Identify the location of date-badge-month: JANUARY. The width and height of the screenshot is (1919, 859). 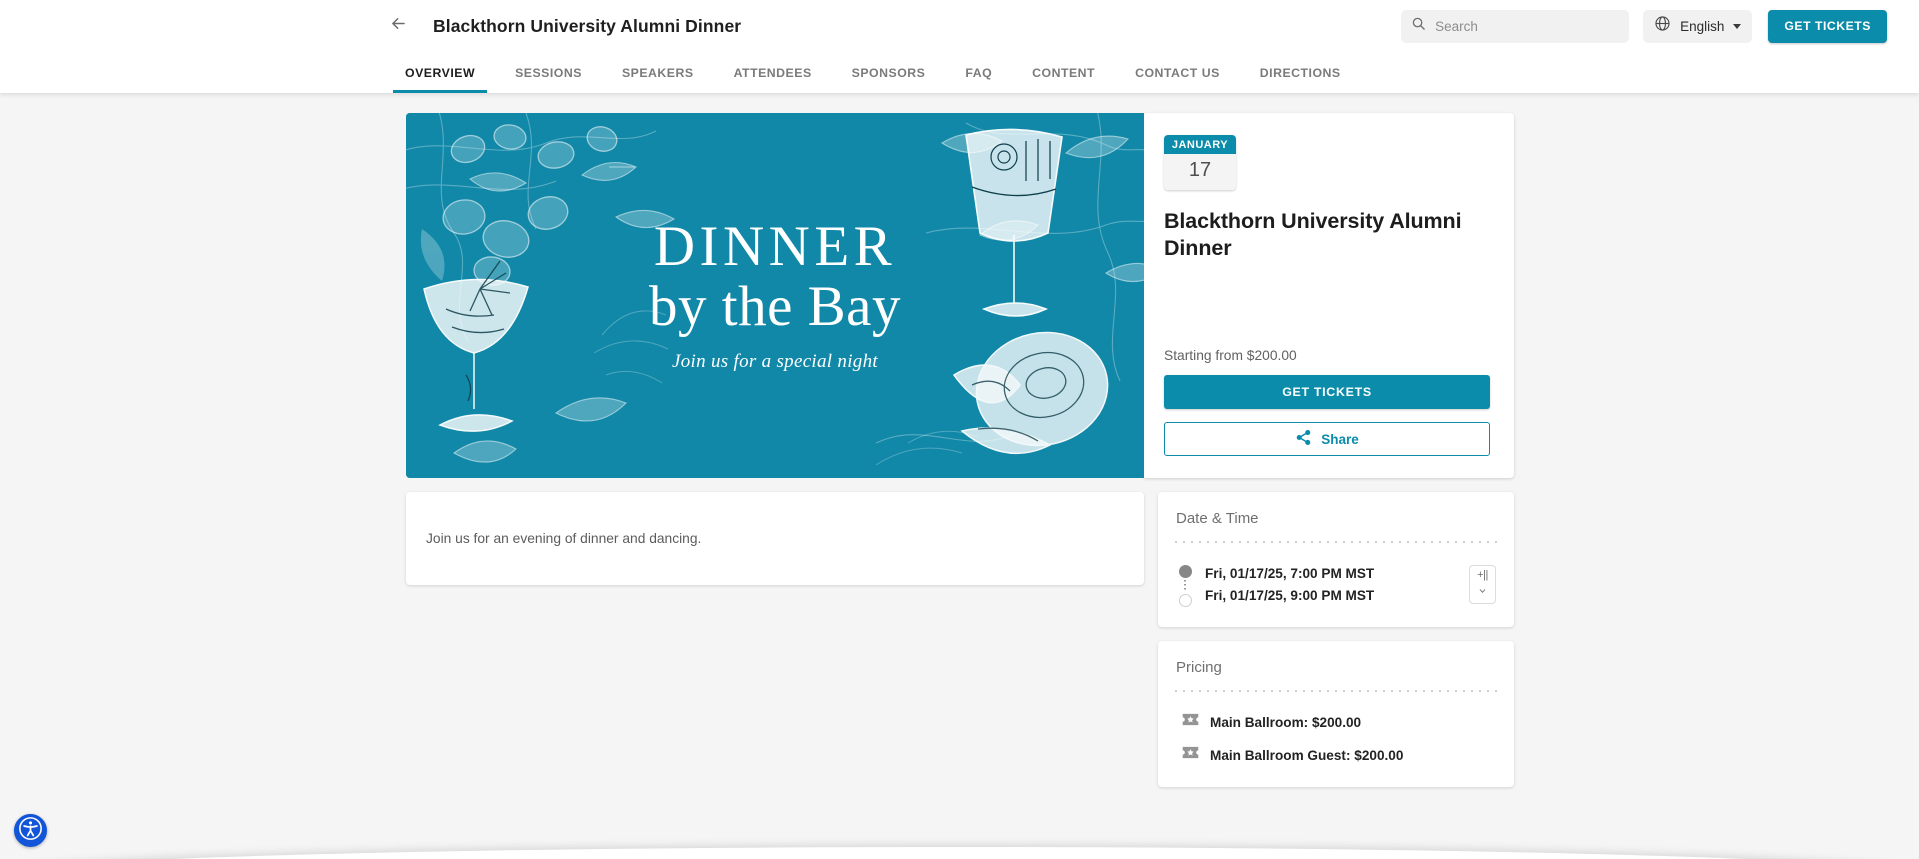
(1200, 144).